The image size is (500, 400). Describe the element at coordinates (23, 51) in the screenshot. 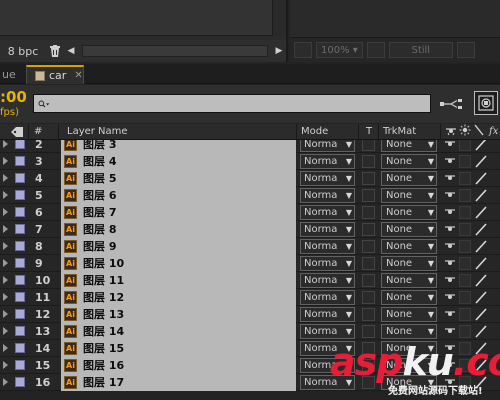

I see `bpc-button: 8 bpc` at that location.